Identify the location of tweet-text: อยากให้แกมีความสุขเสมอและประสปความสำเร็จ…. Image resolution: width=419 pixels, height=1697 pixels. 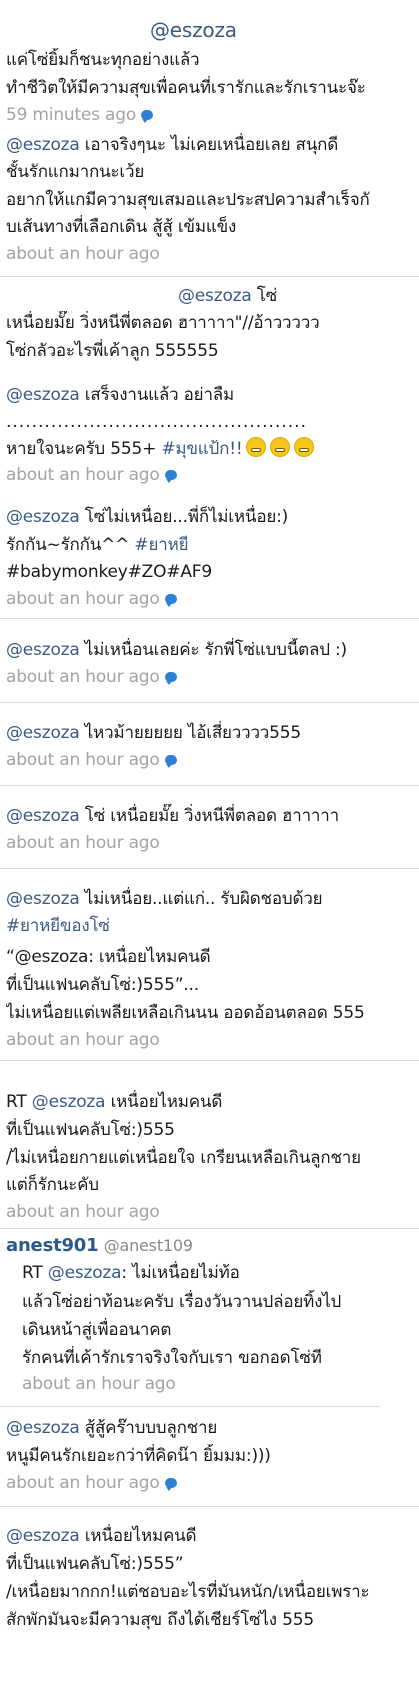
(188, 200).